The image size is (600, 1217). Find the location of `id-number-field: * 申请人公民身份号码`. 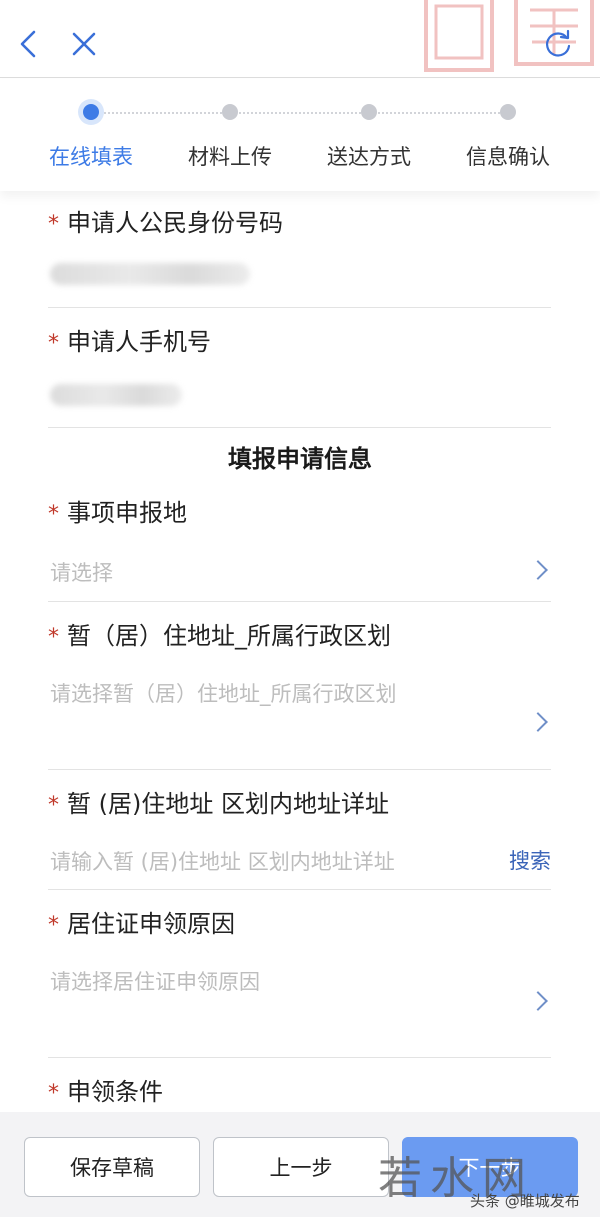

id-number-field: * 申请人公民身份号码 is located at coordinates (299, 249).